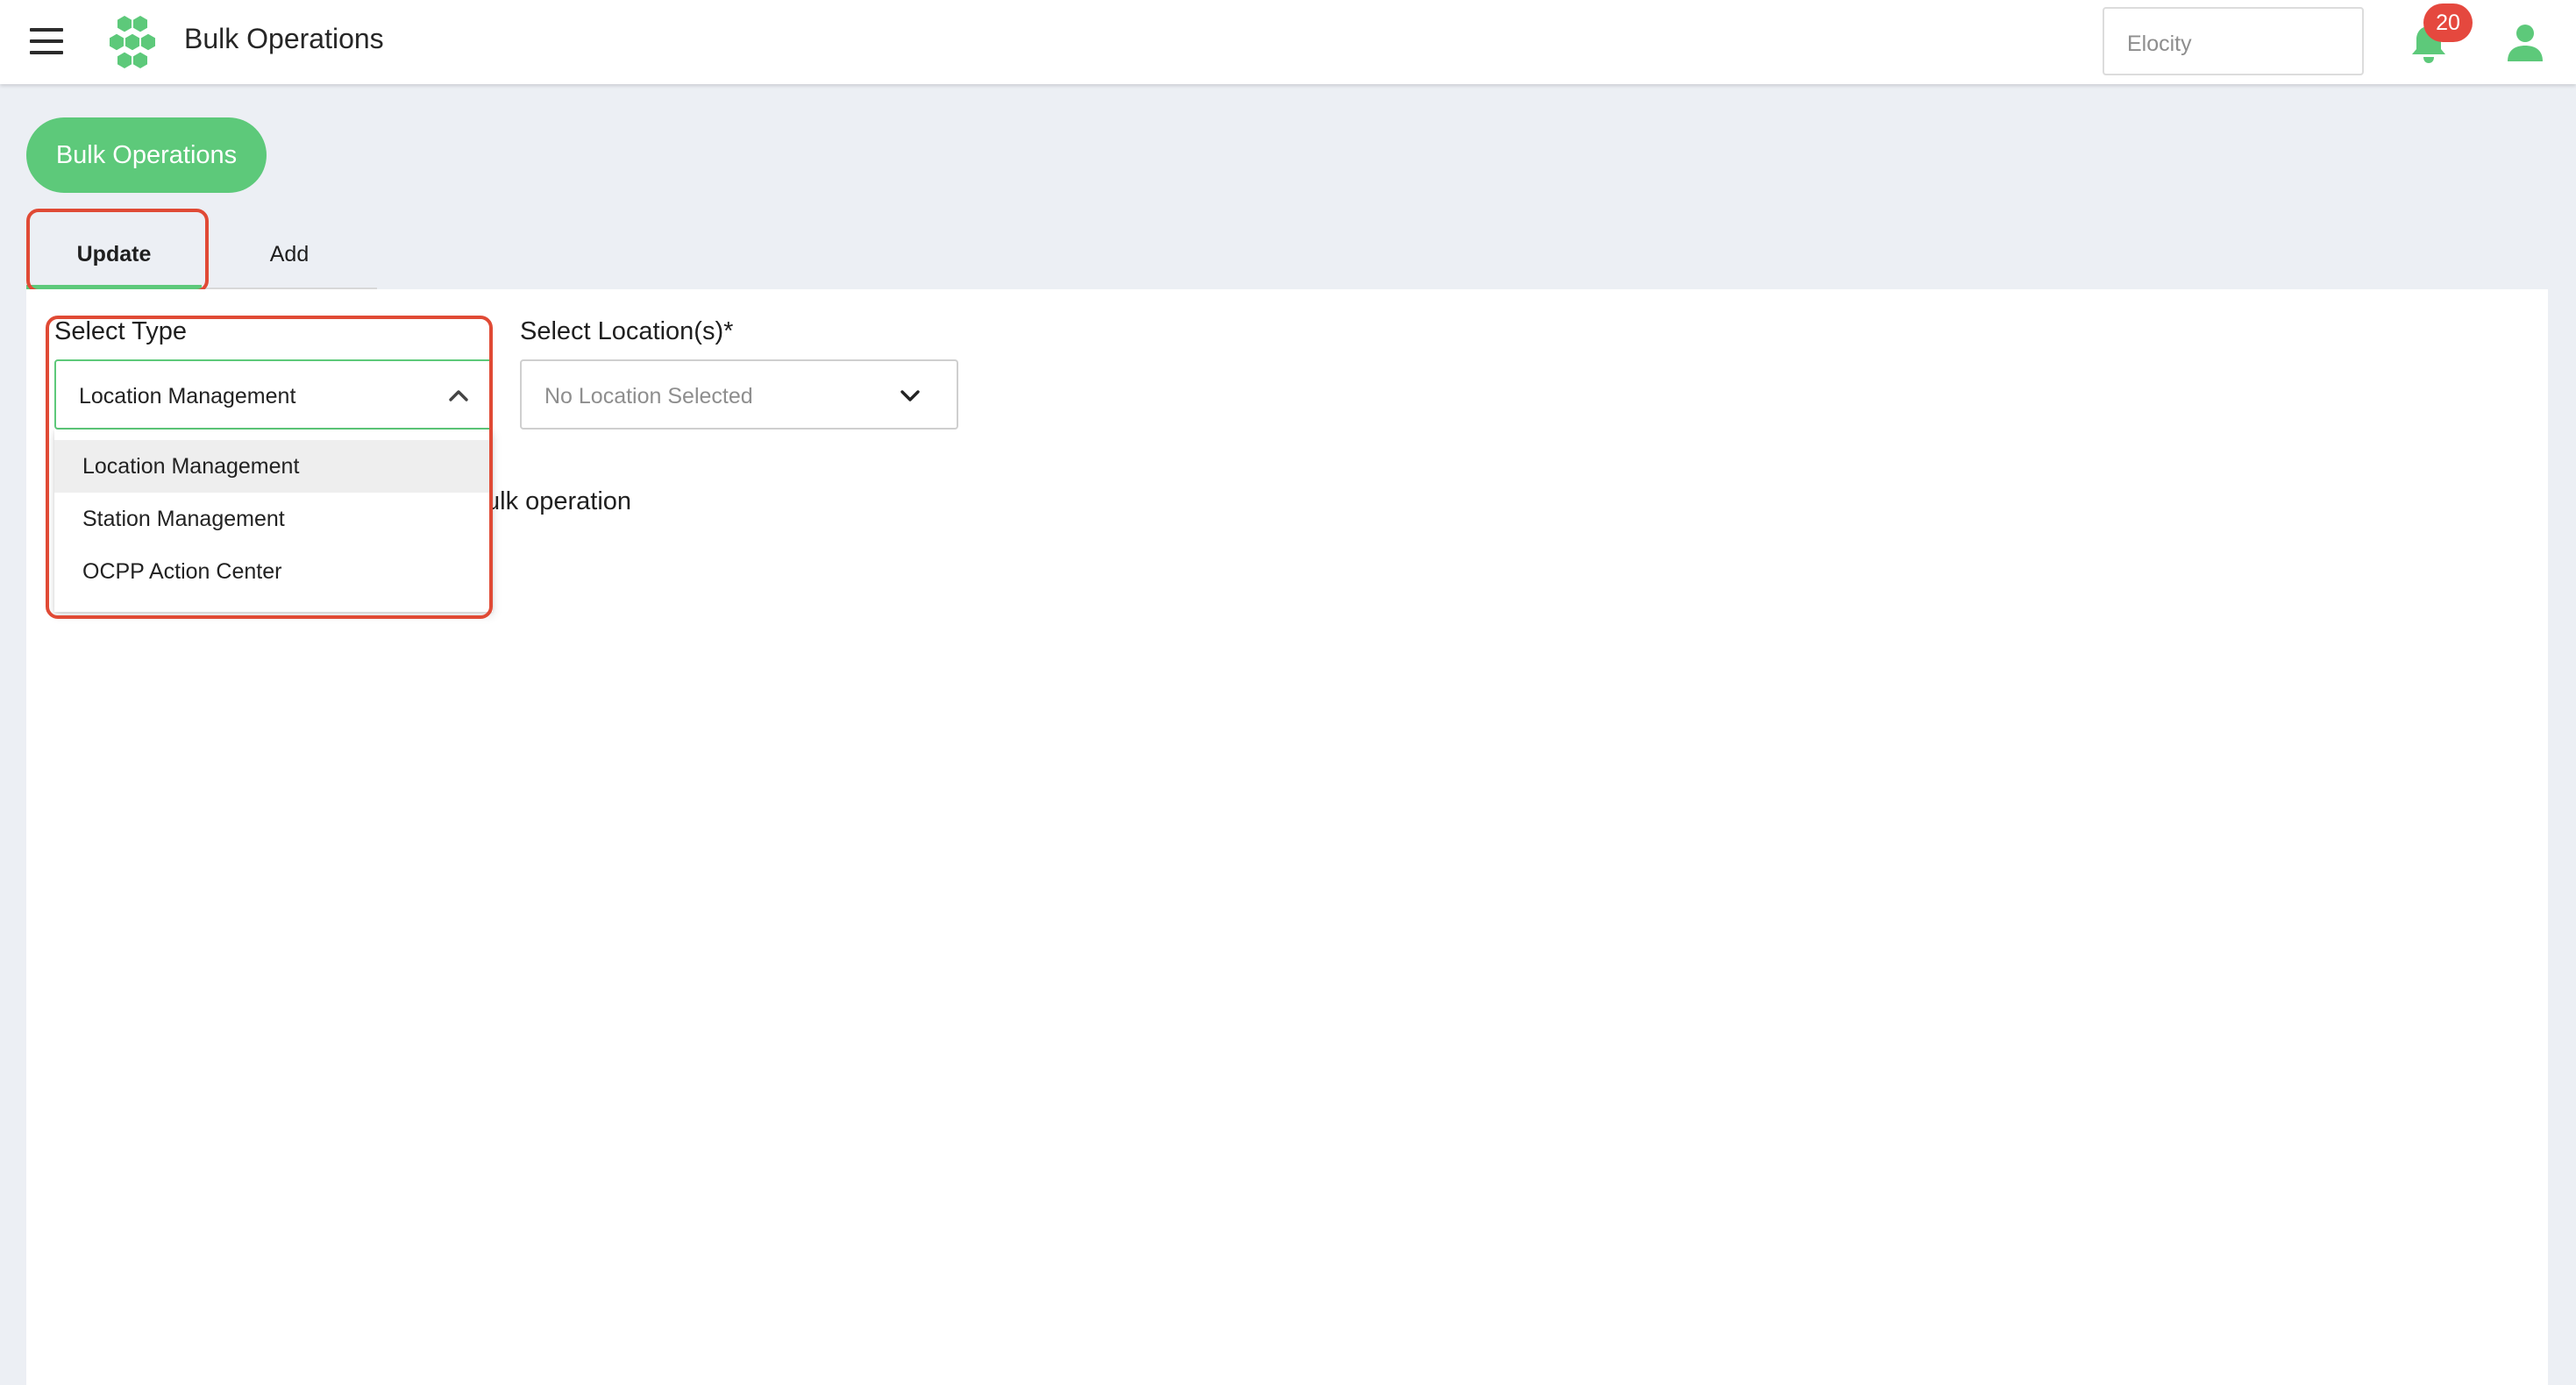 The height and width of the screenshot is (1385, 2576). Describe the element at coordinates (46, 42) in the screenshot. I see `hamburger-menu-icon` at that location.